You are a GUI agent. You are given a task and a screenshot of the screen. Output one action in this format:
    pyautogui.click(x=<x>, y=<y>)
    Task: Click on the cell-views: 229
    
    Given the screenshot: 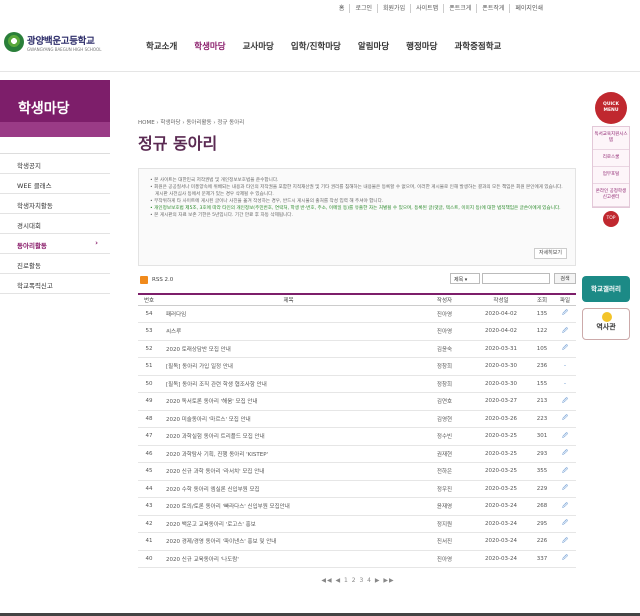 What is the action you would take?
    pyautogui.click(x=542, y=489)
    